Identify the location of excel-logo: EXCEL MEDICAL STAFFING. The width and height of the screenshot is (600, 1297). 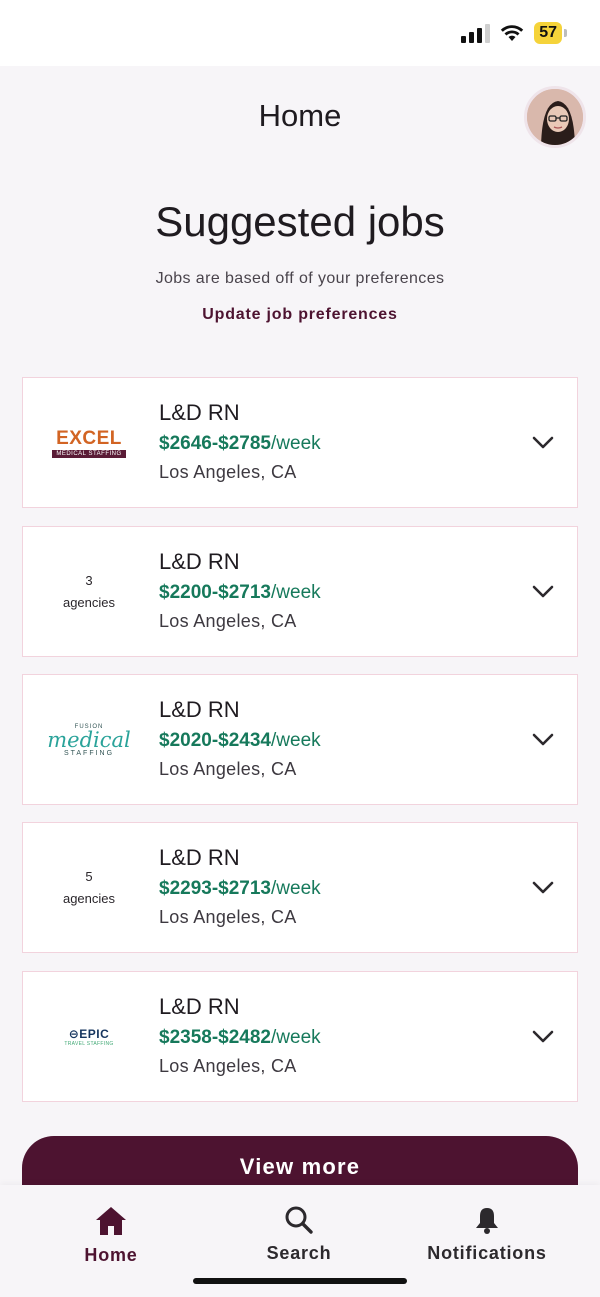
(89, 443).